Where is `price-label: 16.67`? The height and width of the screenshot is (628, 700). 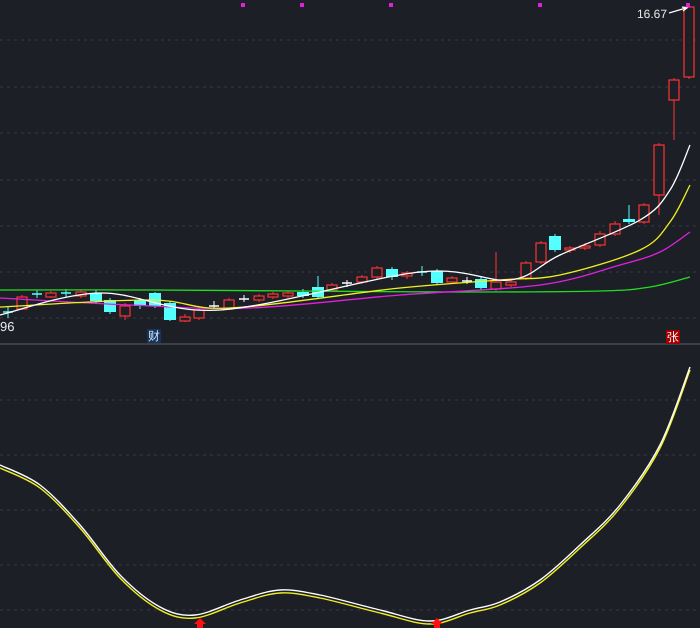
price-label: 16.67 is located at coordinates (651, 14).